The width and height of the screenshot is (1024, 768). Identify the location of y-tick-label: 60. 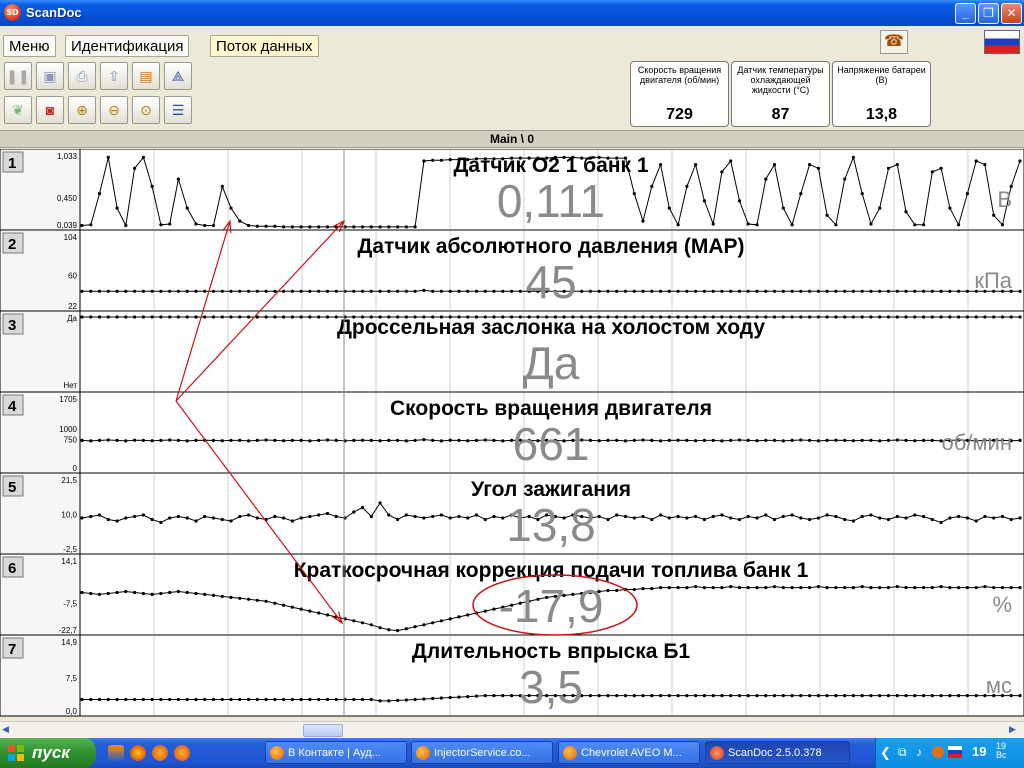
(72, 276).